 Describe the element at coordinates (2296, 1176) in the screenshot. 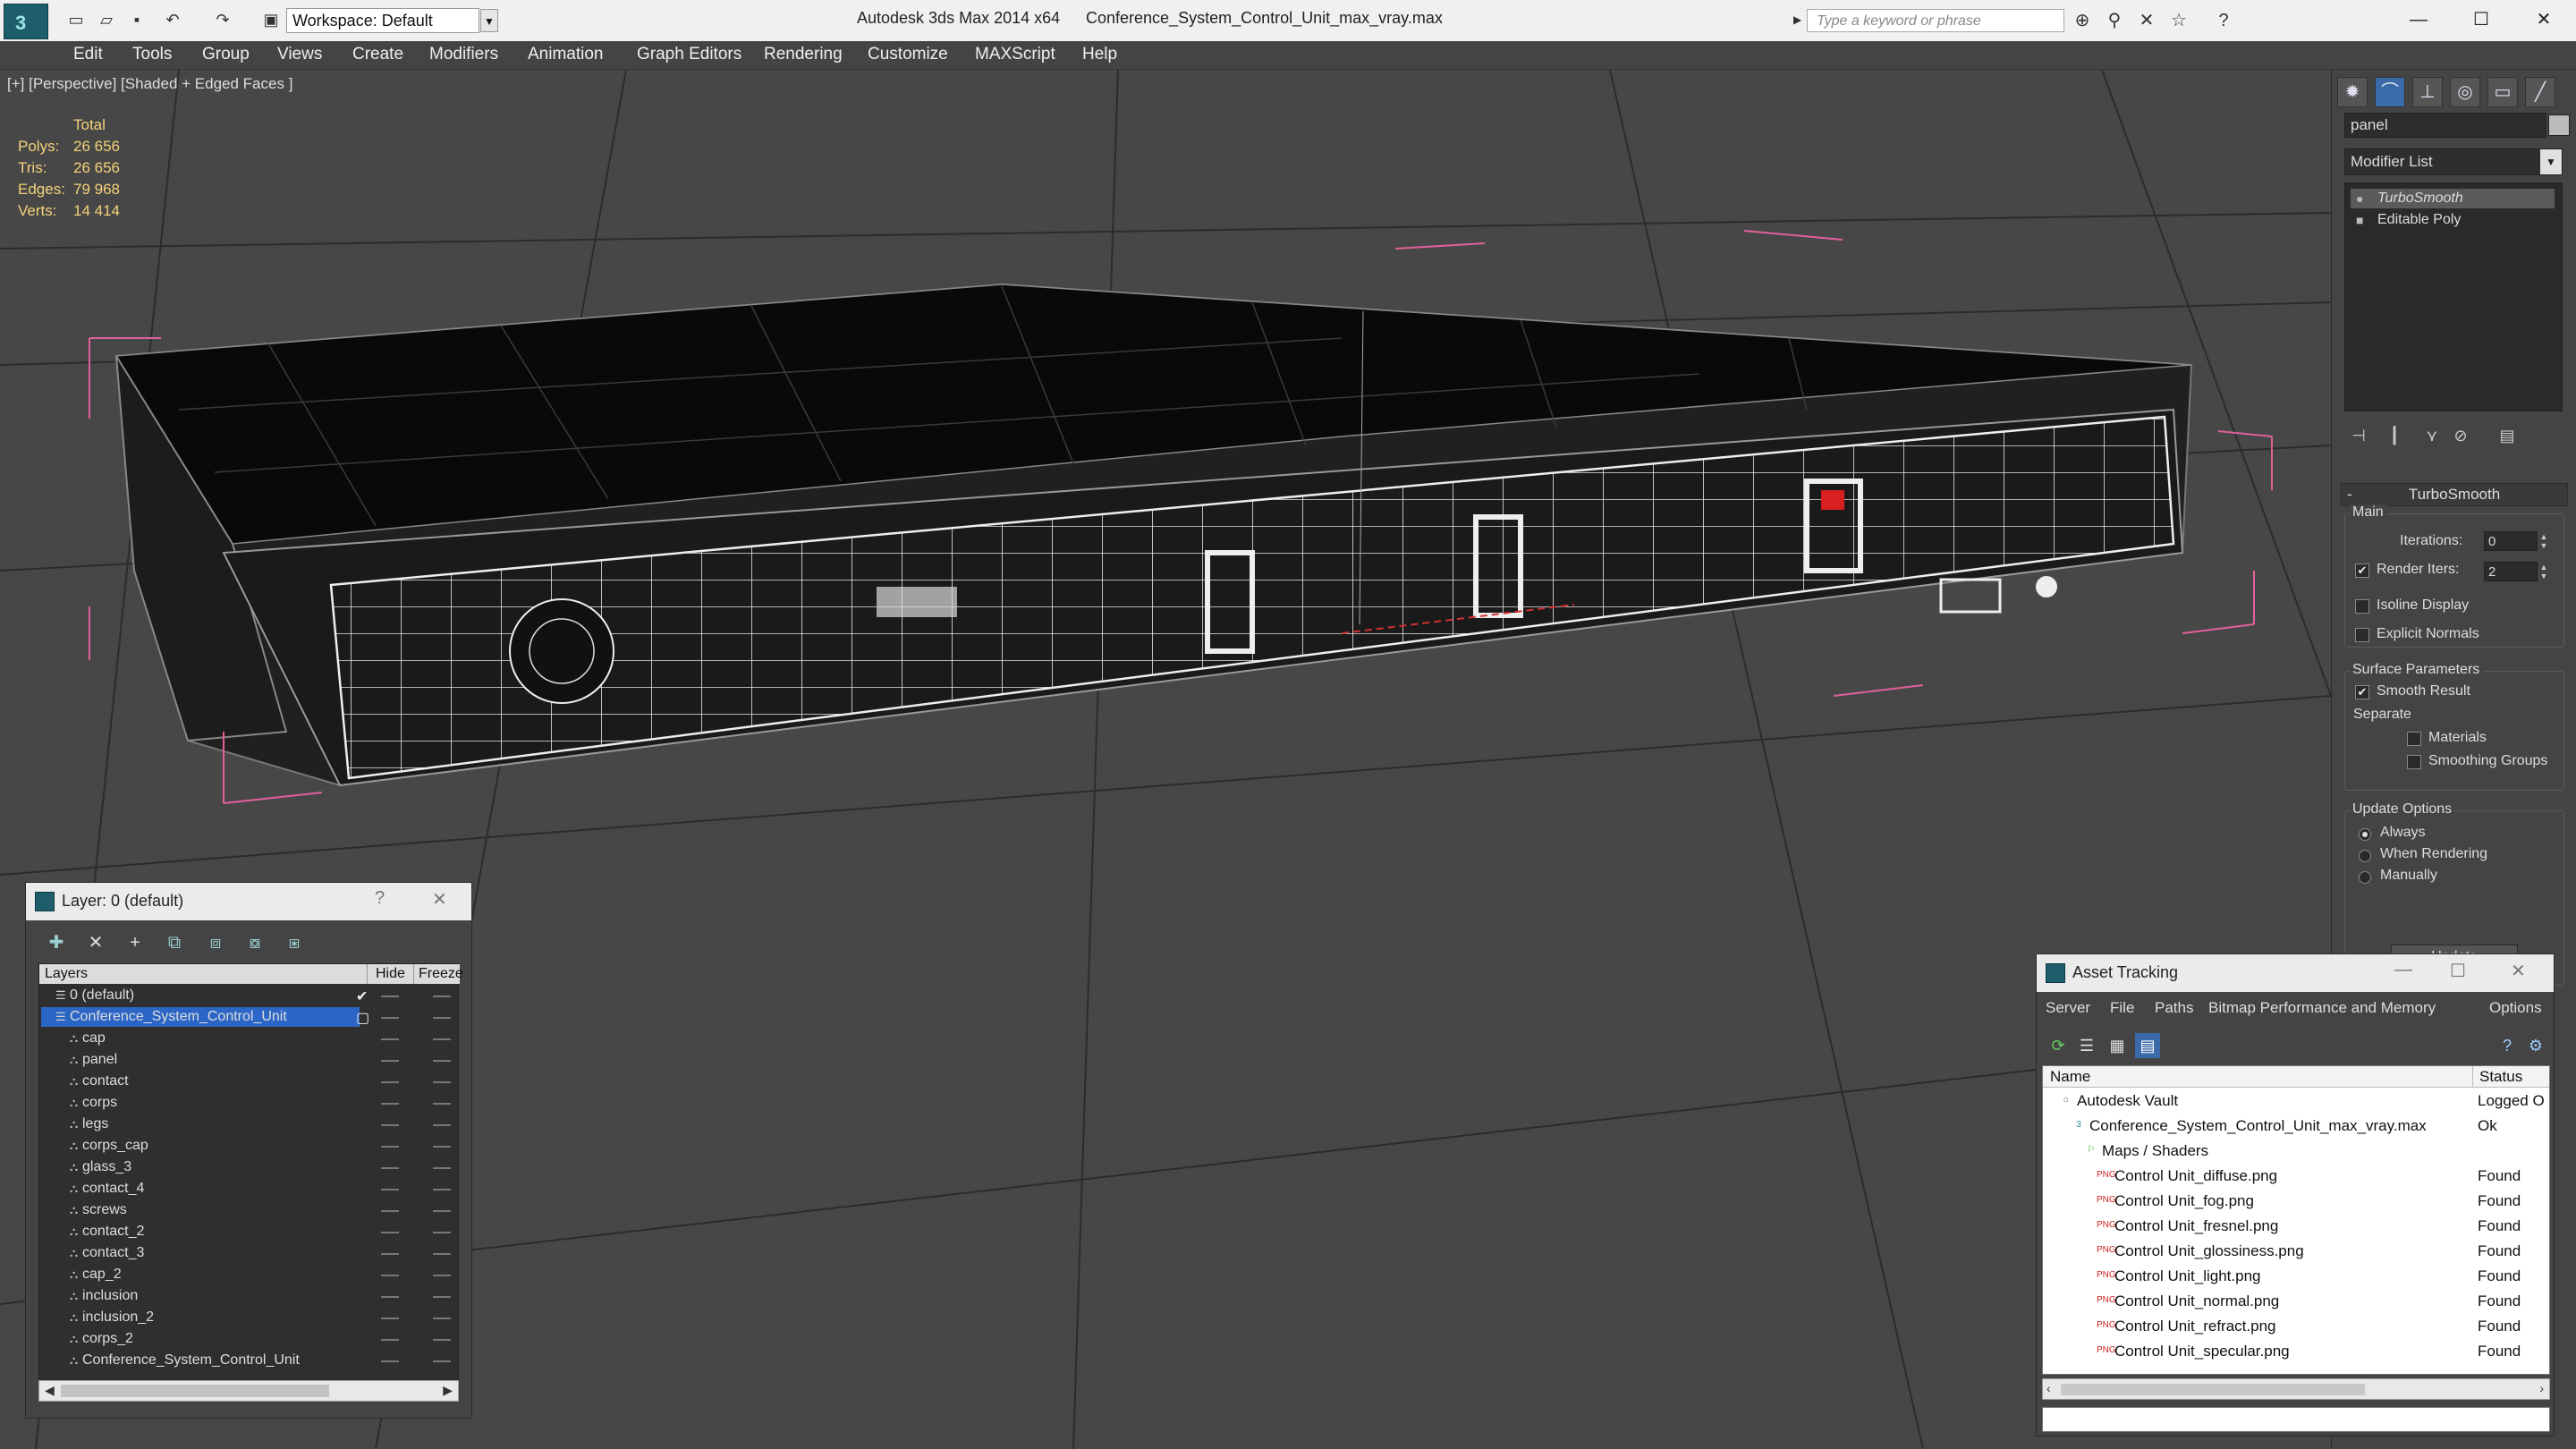

I see `asset-row: PNG Control Unit_diffuse.png Found` at that location.